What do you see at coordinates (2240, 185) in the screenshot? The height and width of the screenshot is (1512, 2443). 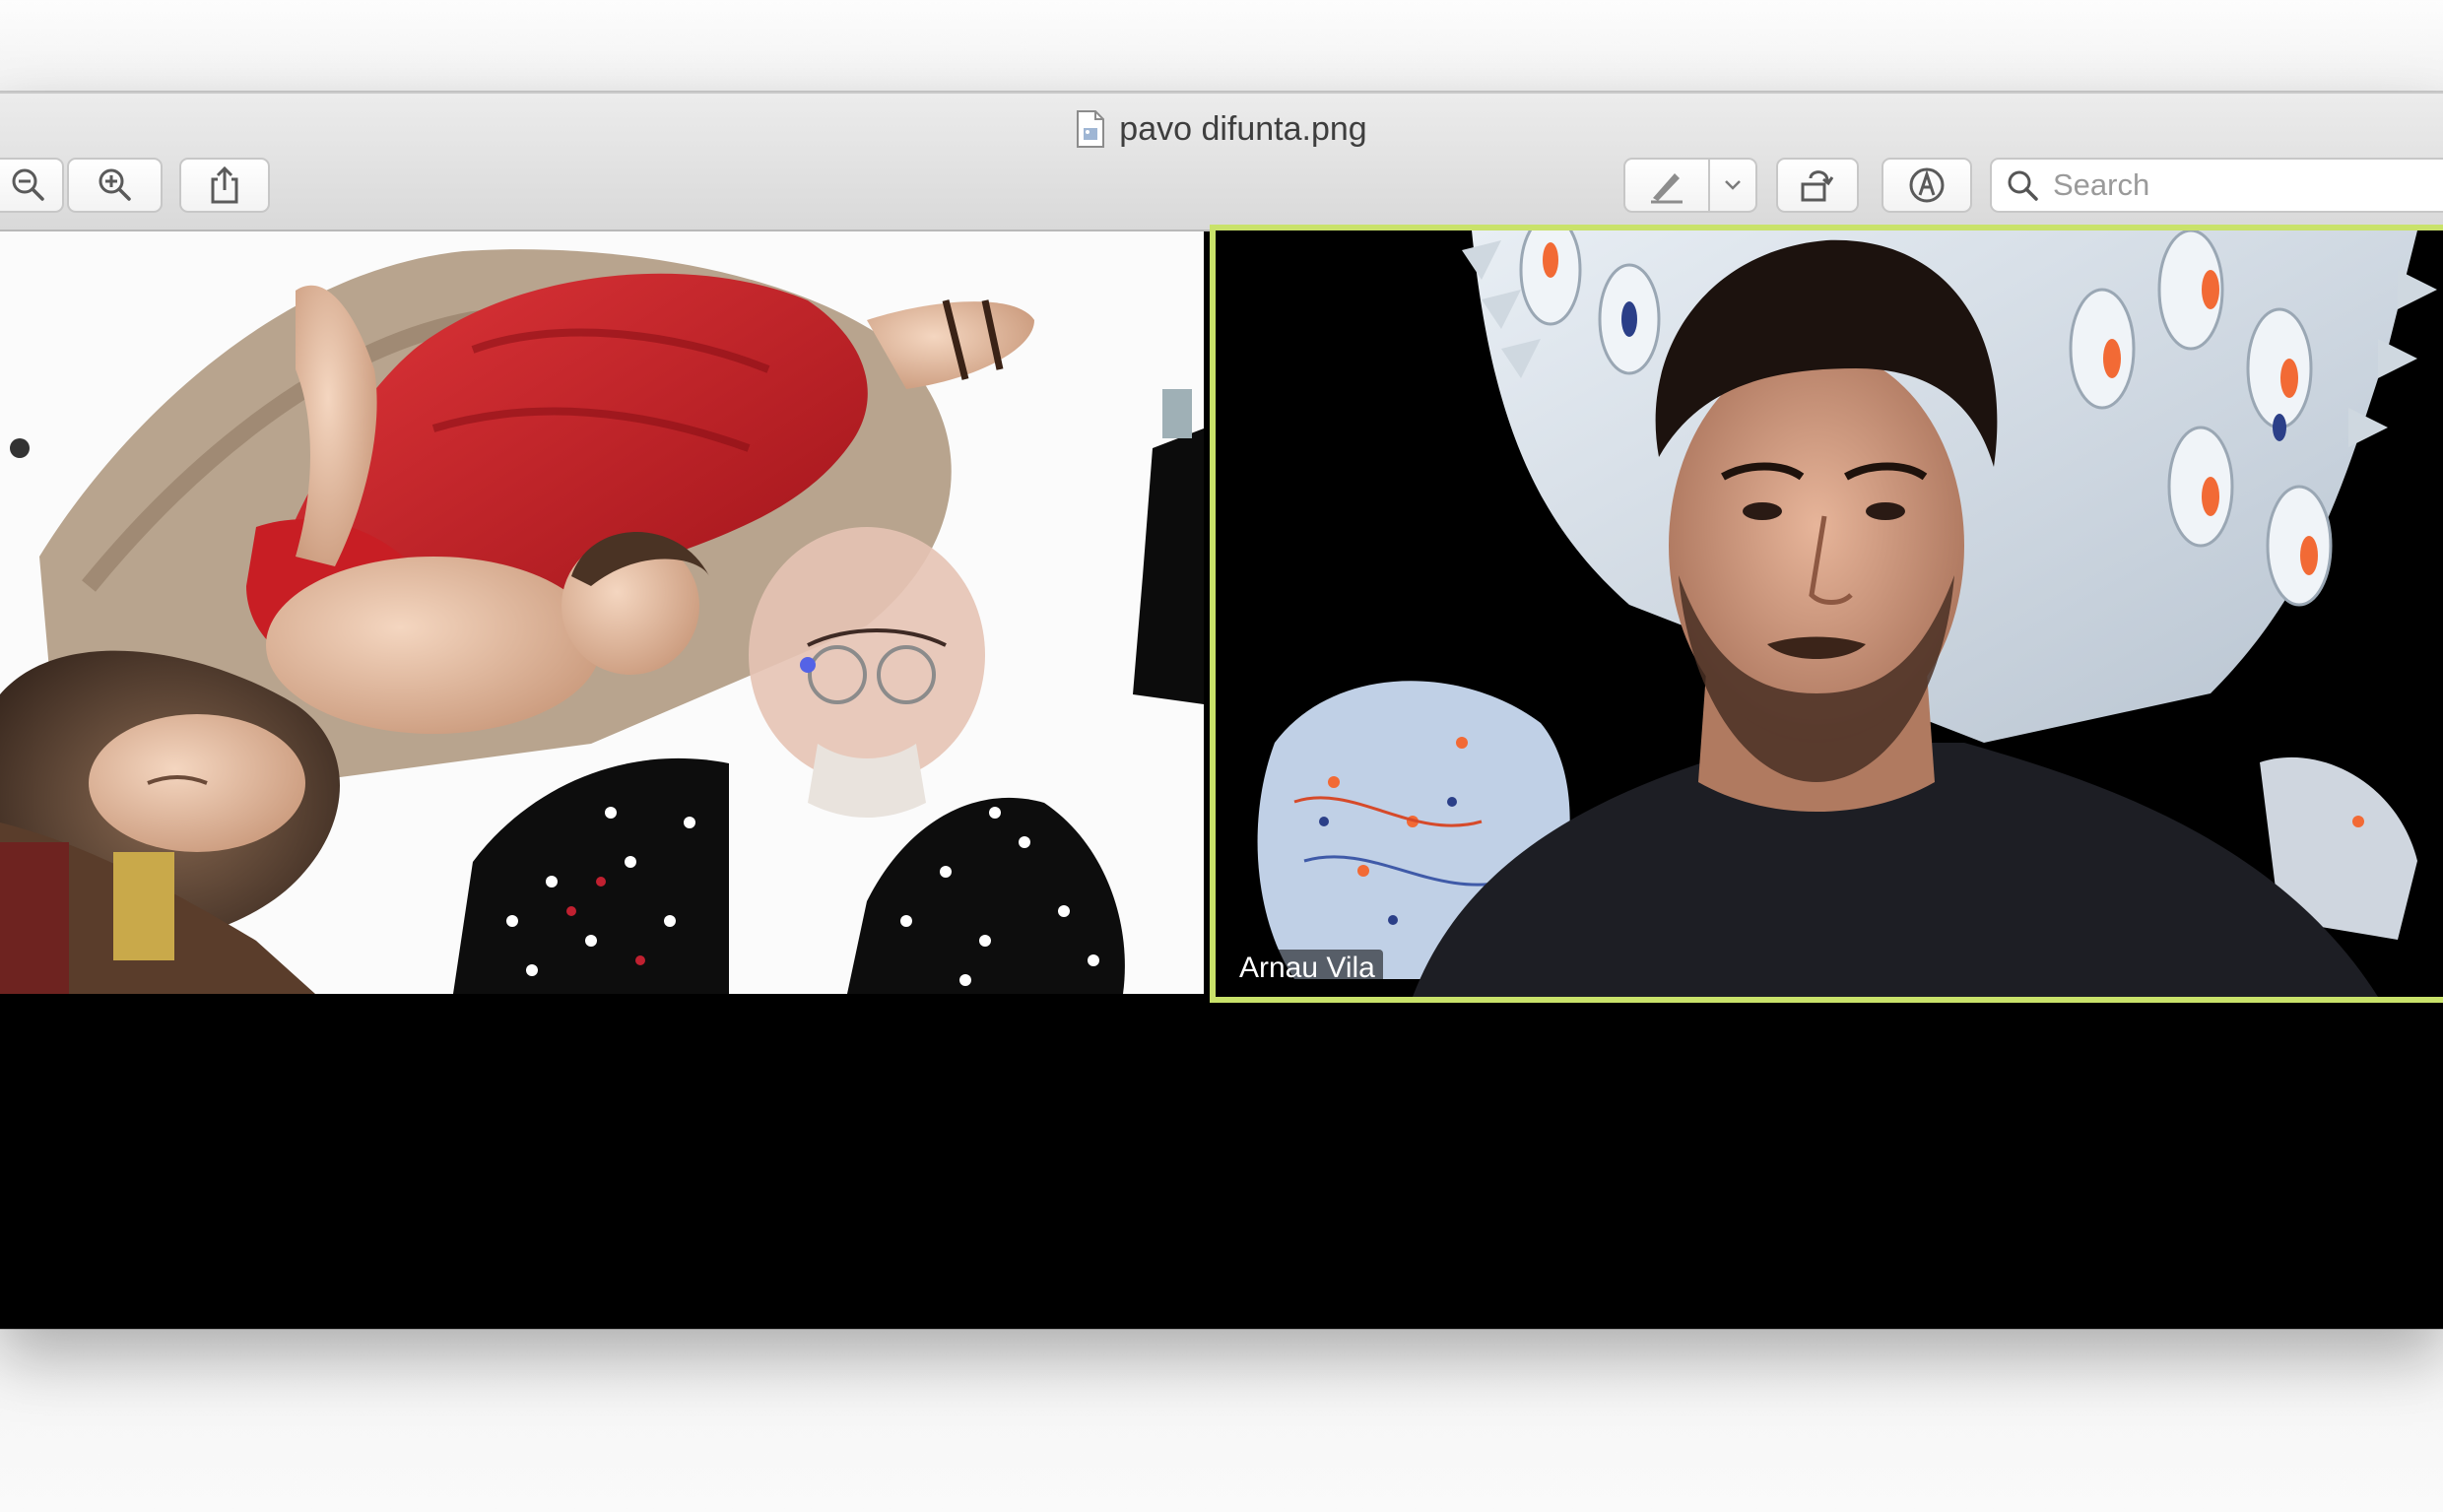 I see `search-input` at bounding box center [2240, 185].